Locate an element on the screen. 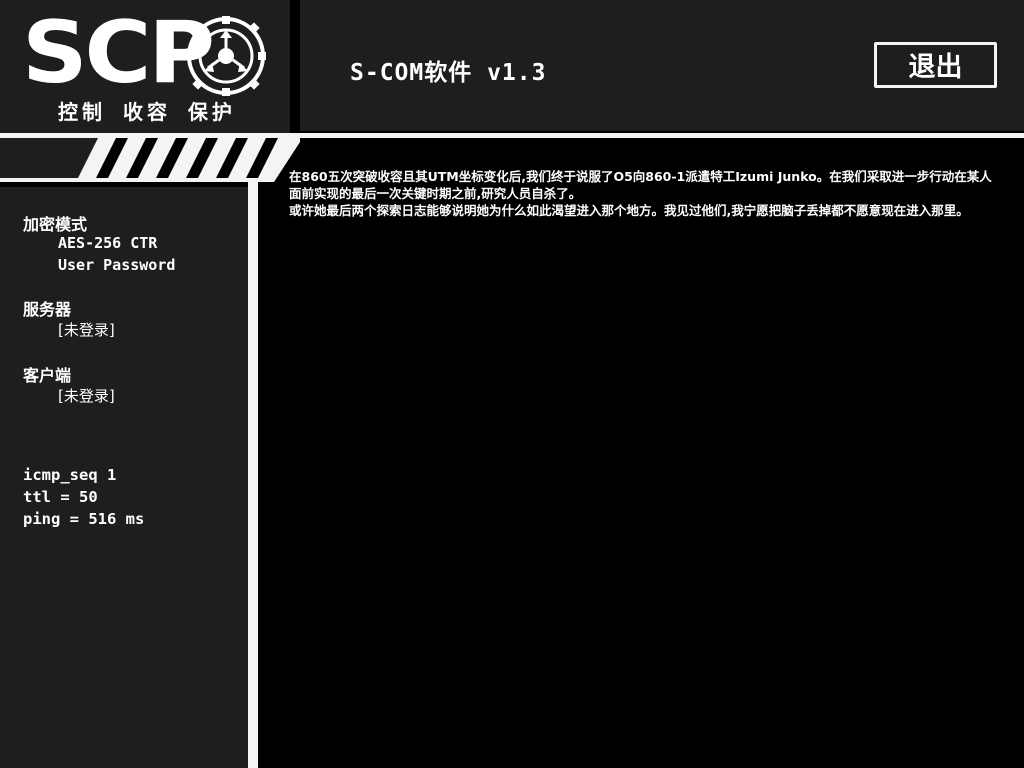 This screenshot has height=768, width=1024. ping-readout: ping = 516 ms is located at coordinates (84, 519).